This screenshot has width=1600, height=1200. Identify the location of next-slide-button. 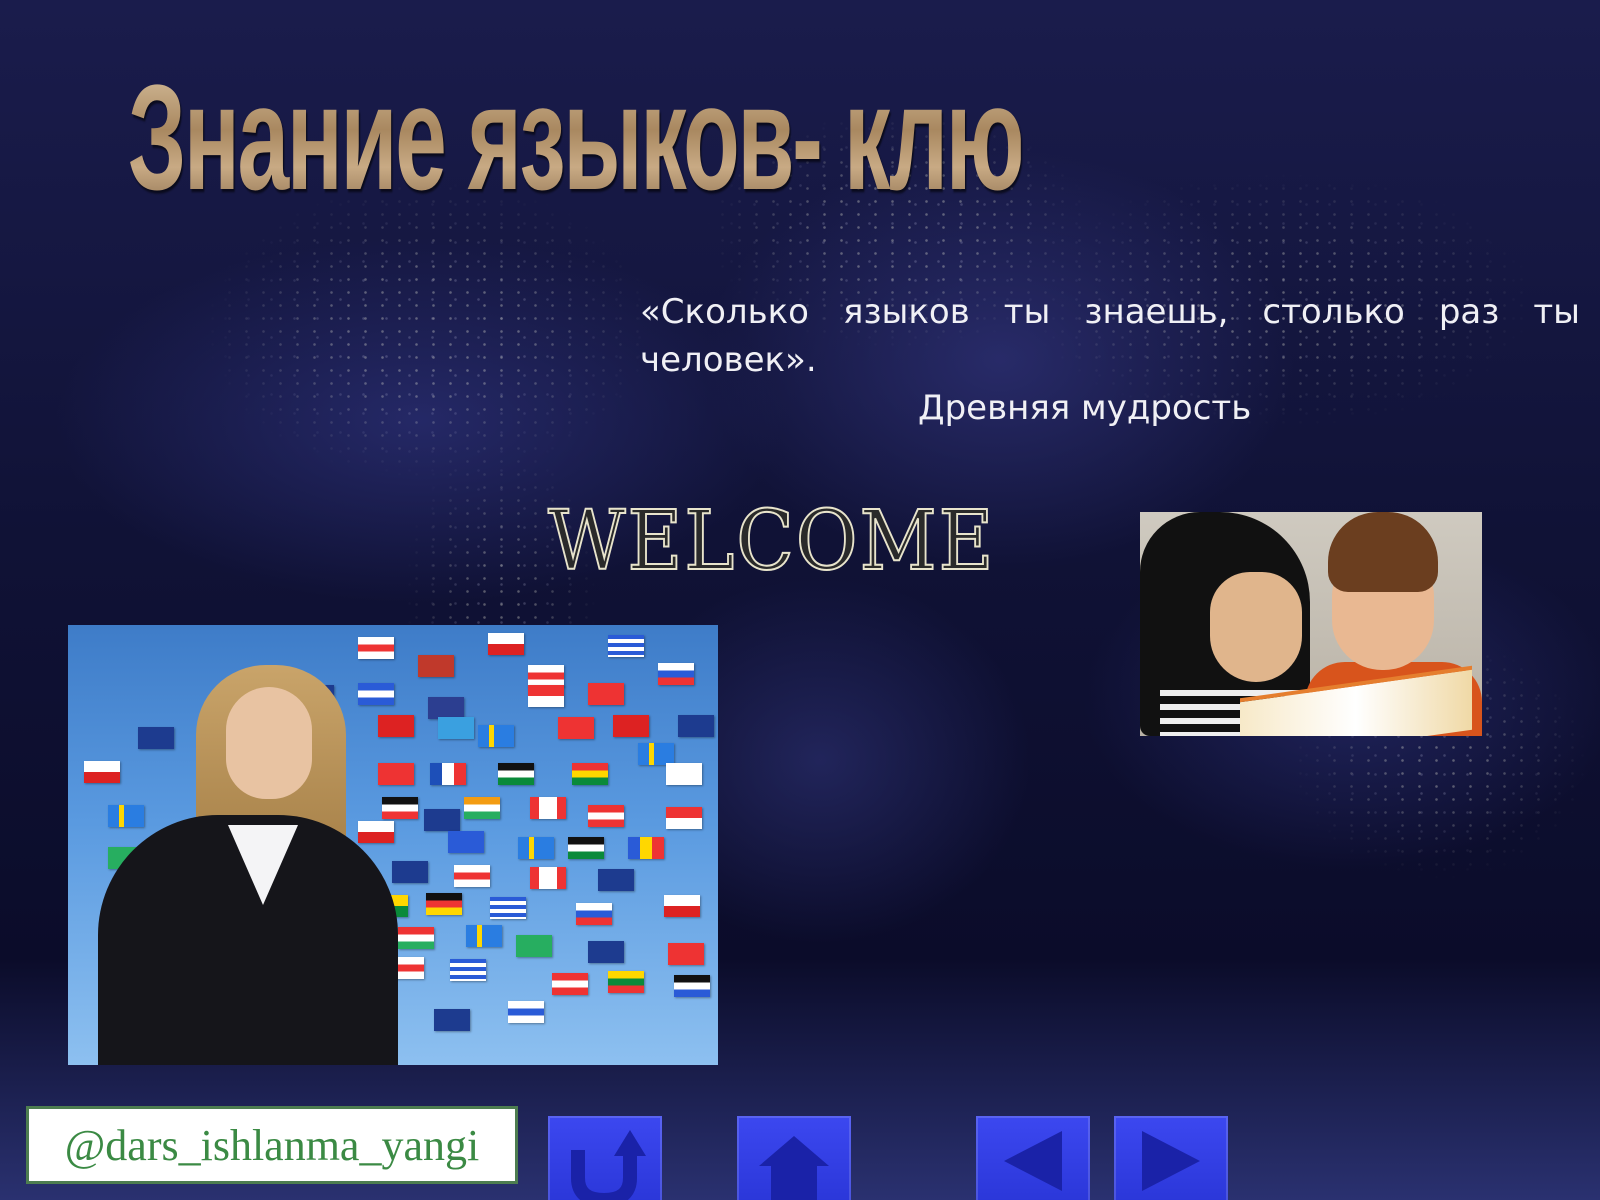
(1171, 1158).